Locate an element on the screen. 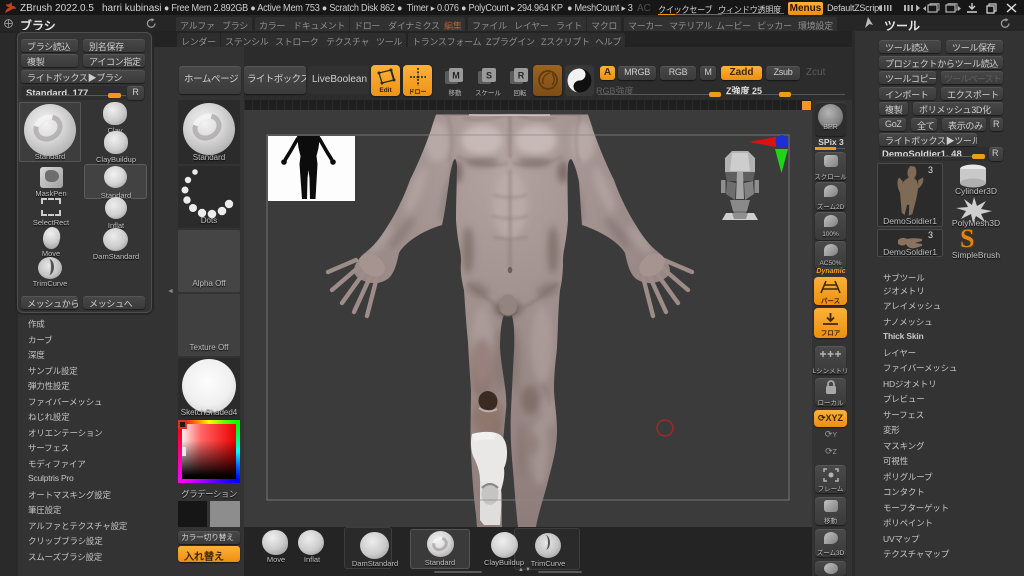  svg-text: S is located at coordinates (489, 76).